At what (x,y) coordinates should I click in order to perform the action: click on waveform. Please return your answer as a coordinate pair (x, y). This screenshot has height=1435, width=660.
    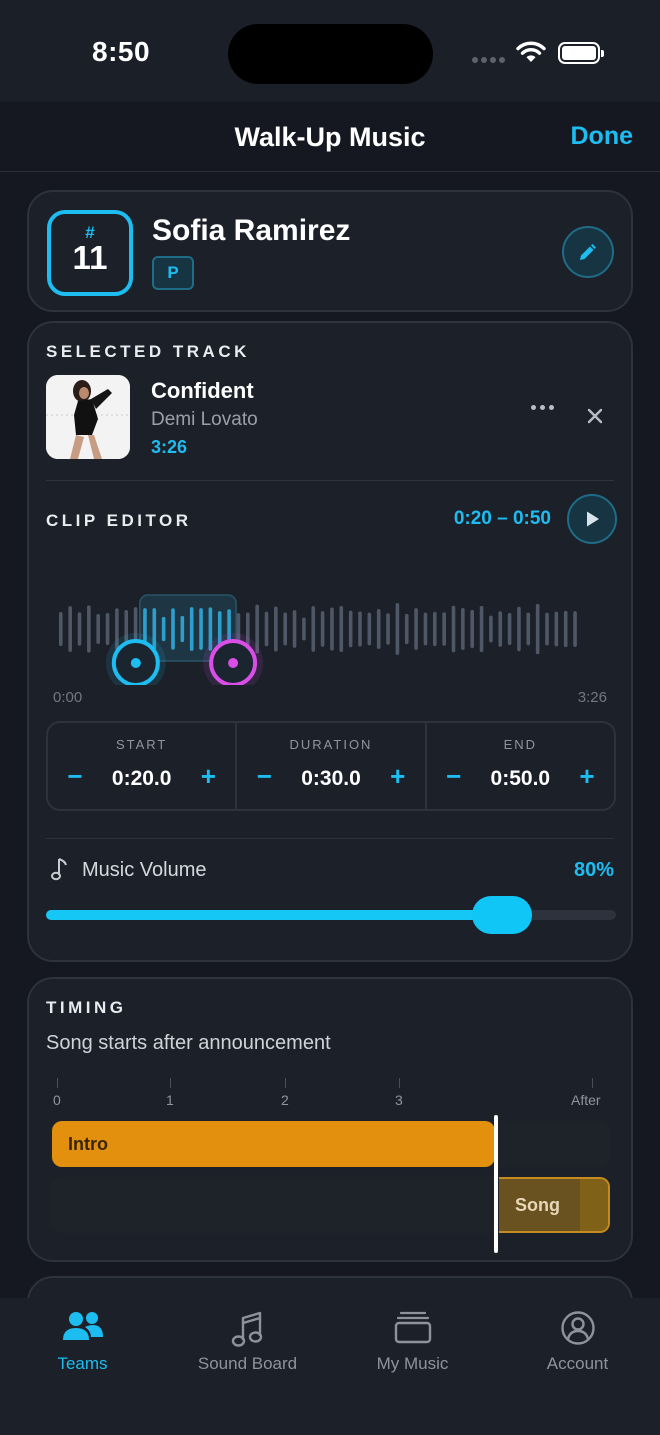
    Looking at the image, I should click on (333, 635).